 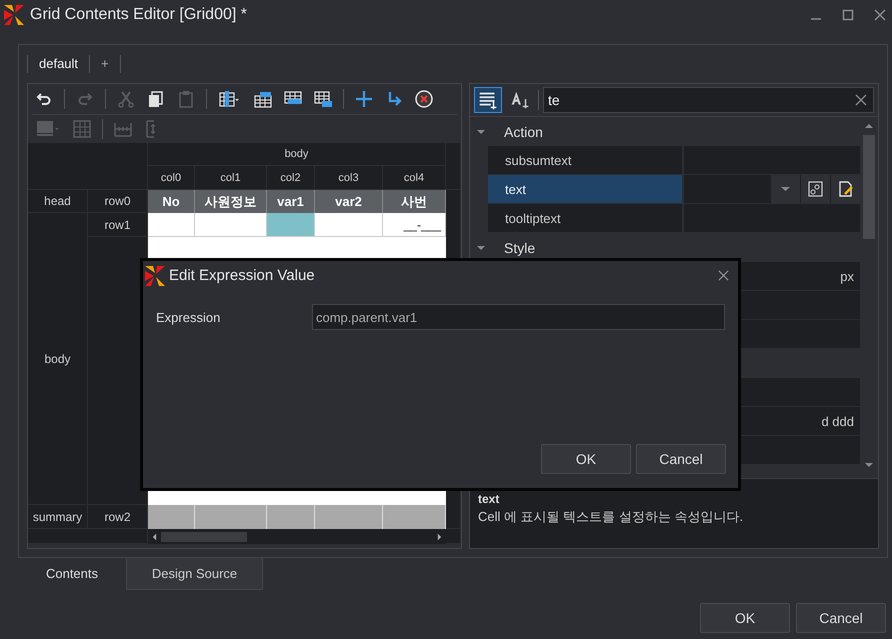 What do you see at coordinates (297, 154) in the screenshot?
I see `band-header: body` at bounding box center [297, 154].